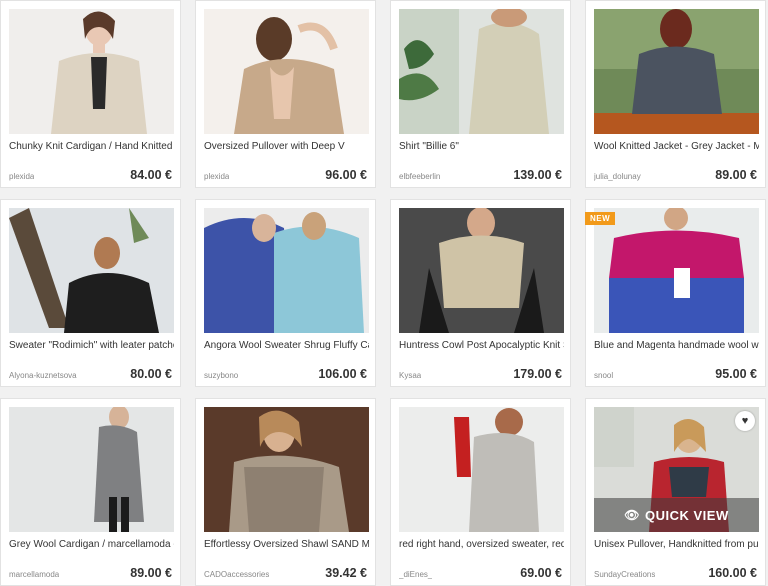  I want to click on shop-name: elbfeeberlin, so click(419, 176).